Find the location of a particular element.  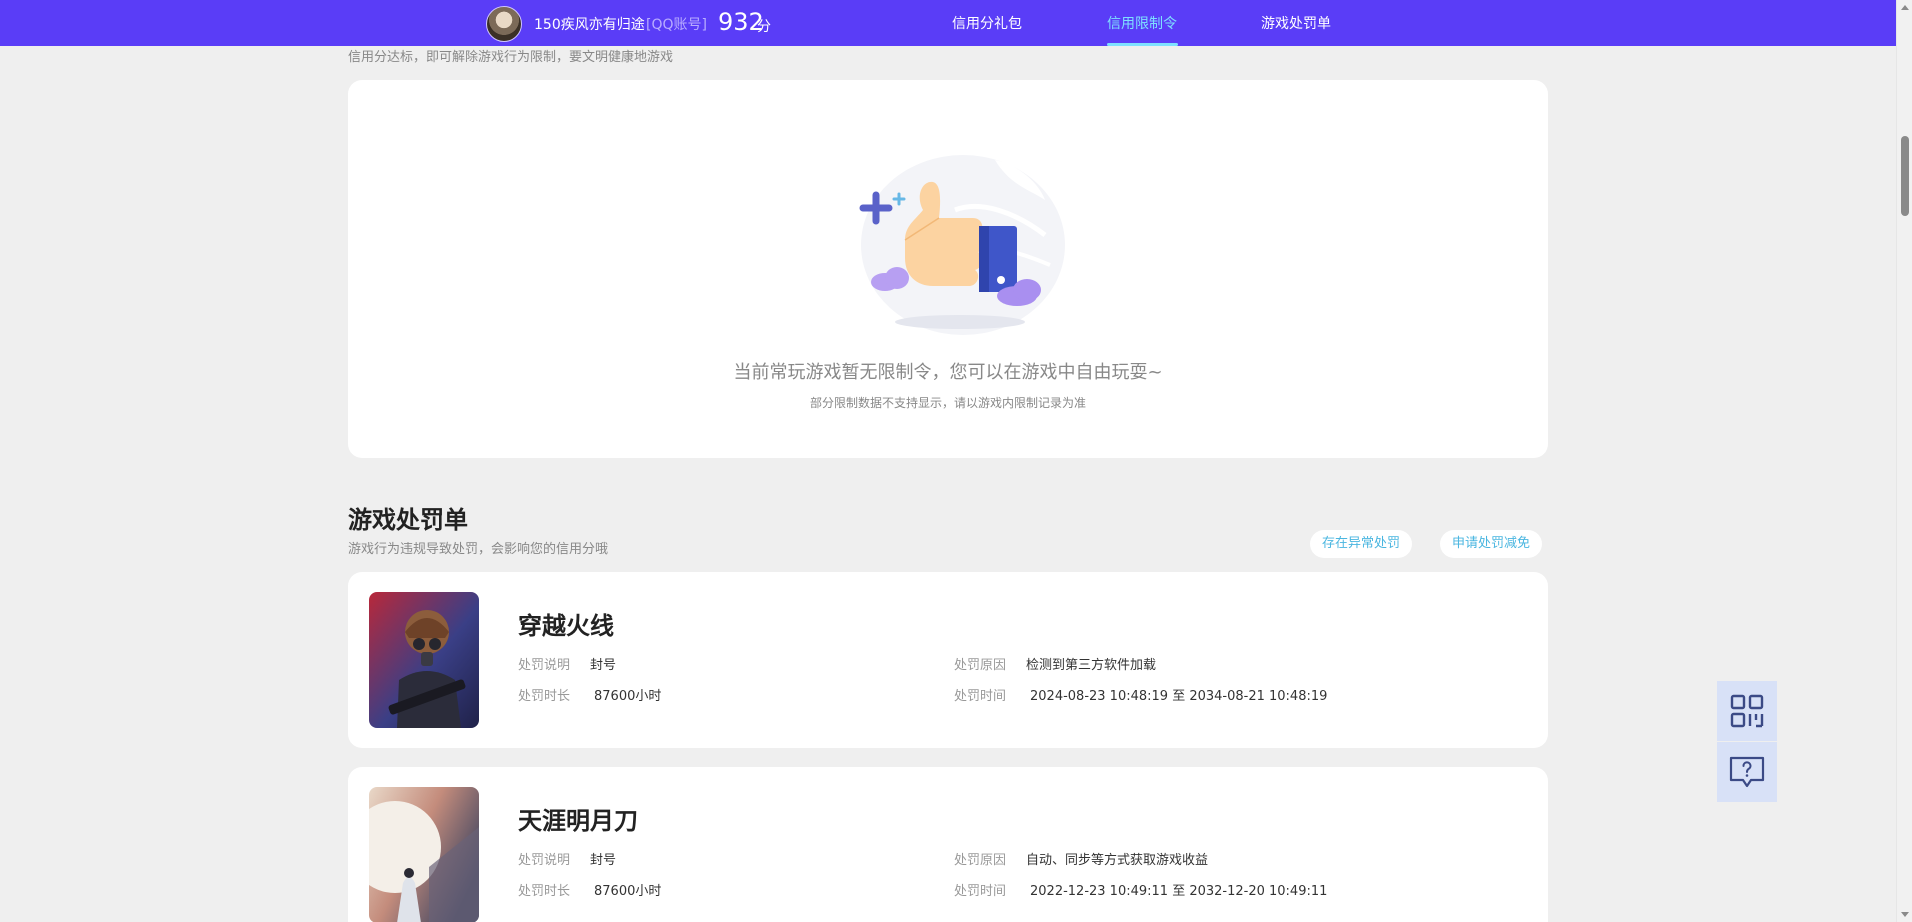

qr-code-button is located at coordinates (1747, 711).